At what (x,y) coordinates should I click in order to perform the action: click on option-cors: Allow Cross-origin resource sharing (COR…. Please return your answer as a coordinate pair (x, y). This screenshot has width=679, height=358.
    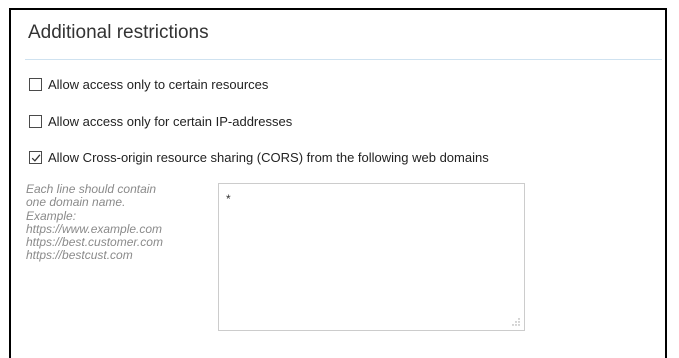
    Looking at the image, I should click on (259, 157).